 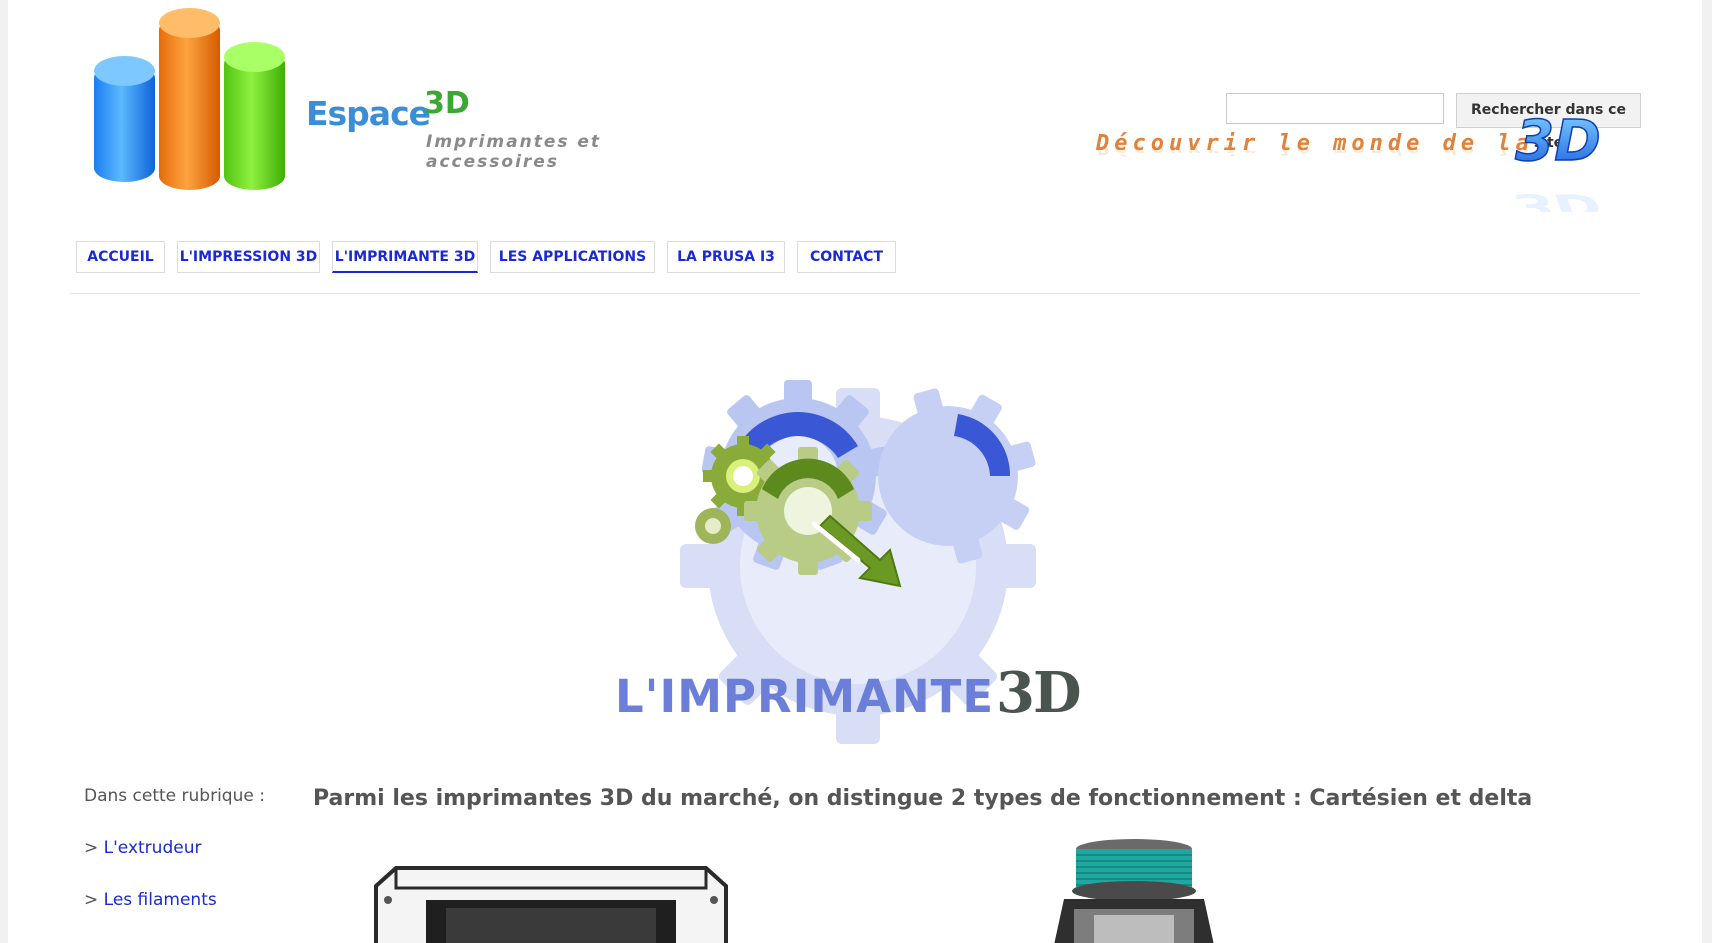 What do you see at coordinates (855, 293) in the screenshot?
I see `nav-divider` at bounding box center [855, 293].